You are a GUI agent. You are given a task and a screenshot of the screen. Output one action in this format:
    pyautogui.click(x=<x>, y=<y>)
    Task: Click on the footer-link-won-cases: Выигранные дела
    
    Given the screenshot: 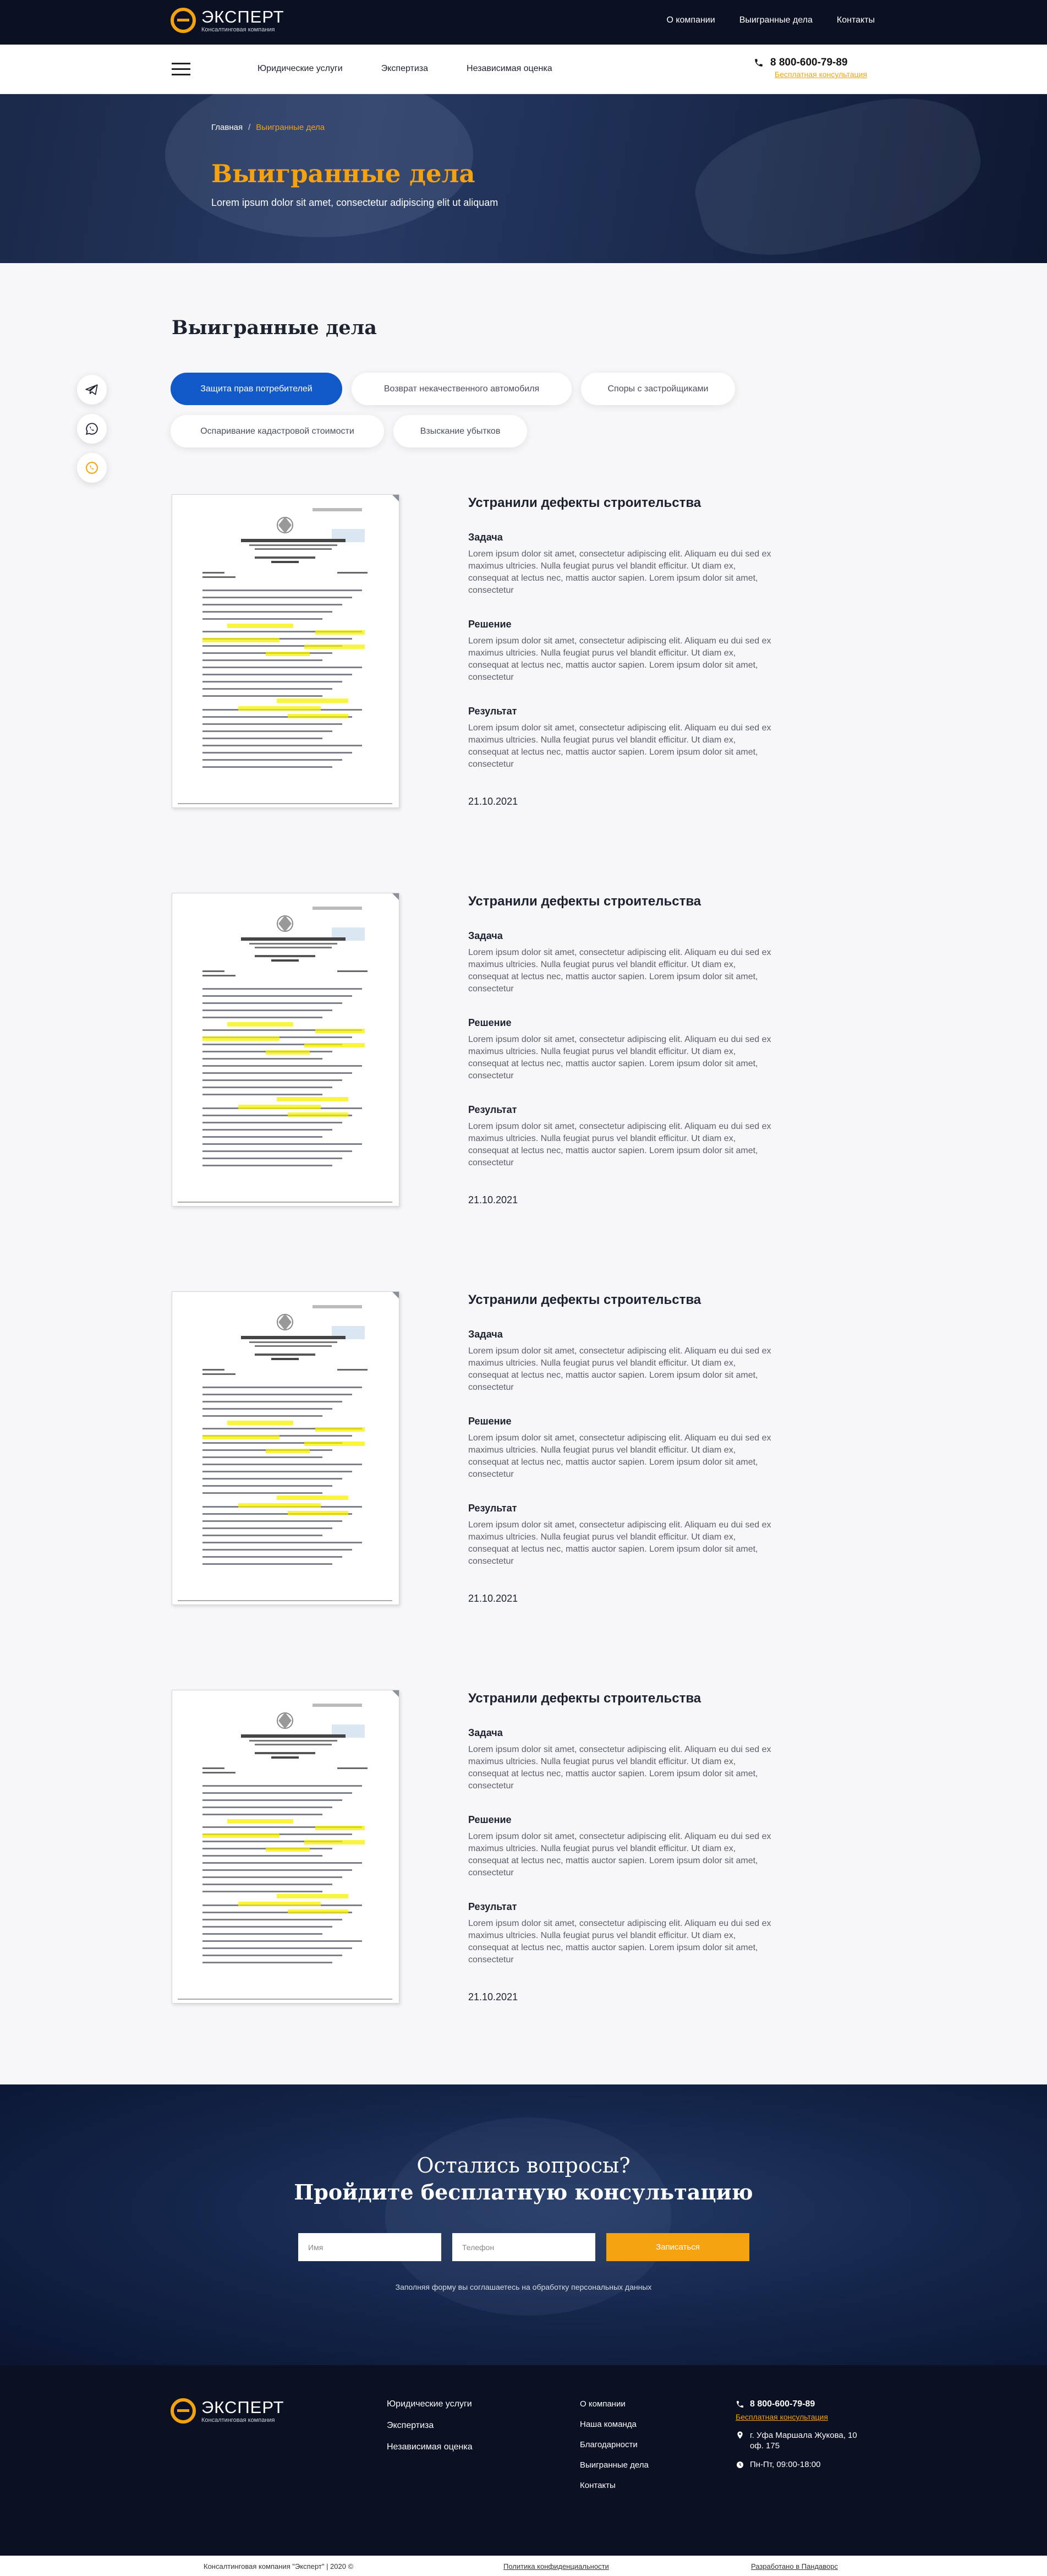 What is the action you would take?
    pyautogui.click(x=614, y=2465)
    